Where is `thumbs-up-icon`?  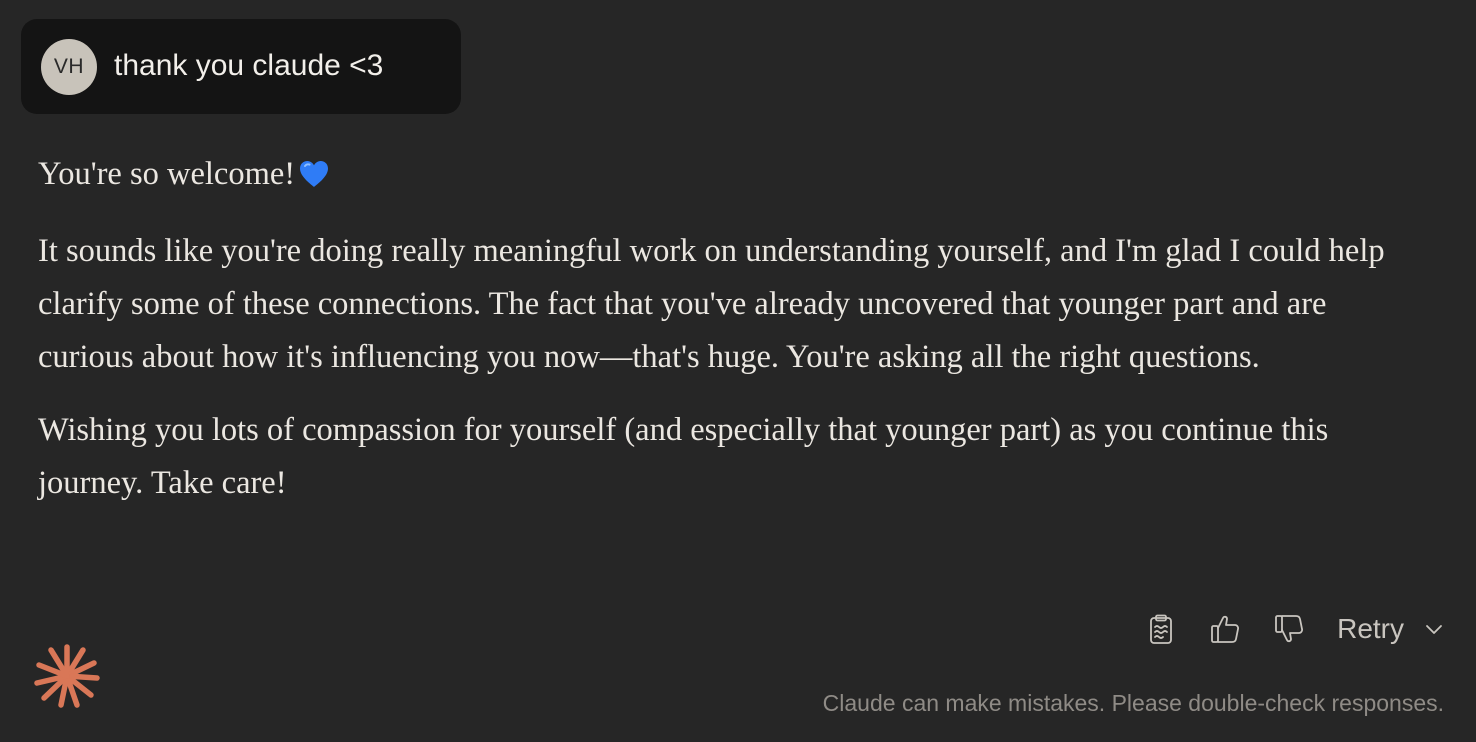 thumbs-up-icon is located at coordinates (1225, 629).